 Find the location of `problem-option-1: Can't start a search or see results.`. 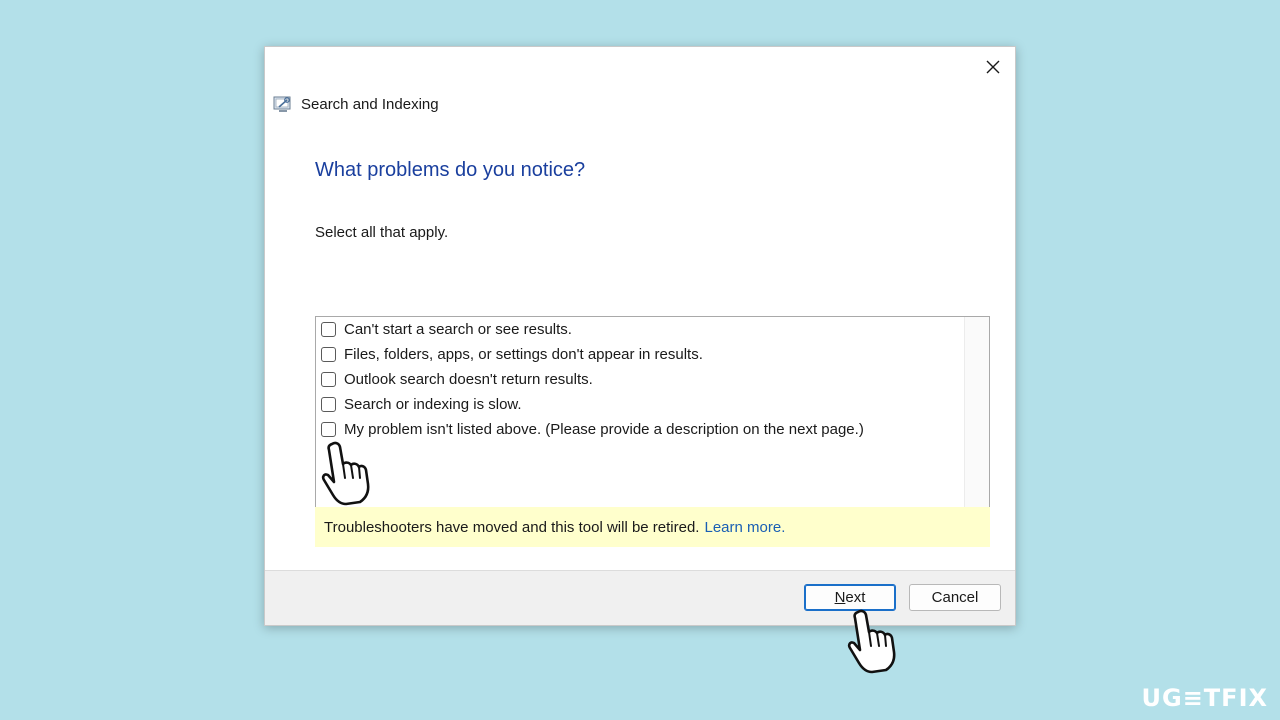

problem-option-1: Can't start a search or see results. is located at coordinates (446, 329).